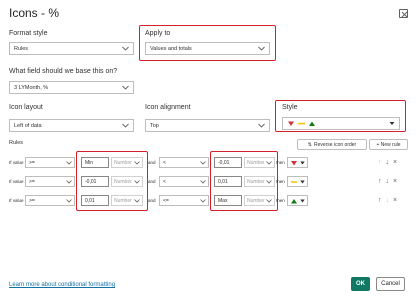 Image resolution: width=417 pixels, height=297 pixels. I want to click on value-1-input: -0,01, so click(95, 181).